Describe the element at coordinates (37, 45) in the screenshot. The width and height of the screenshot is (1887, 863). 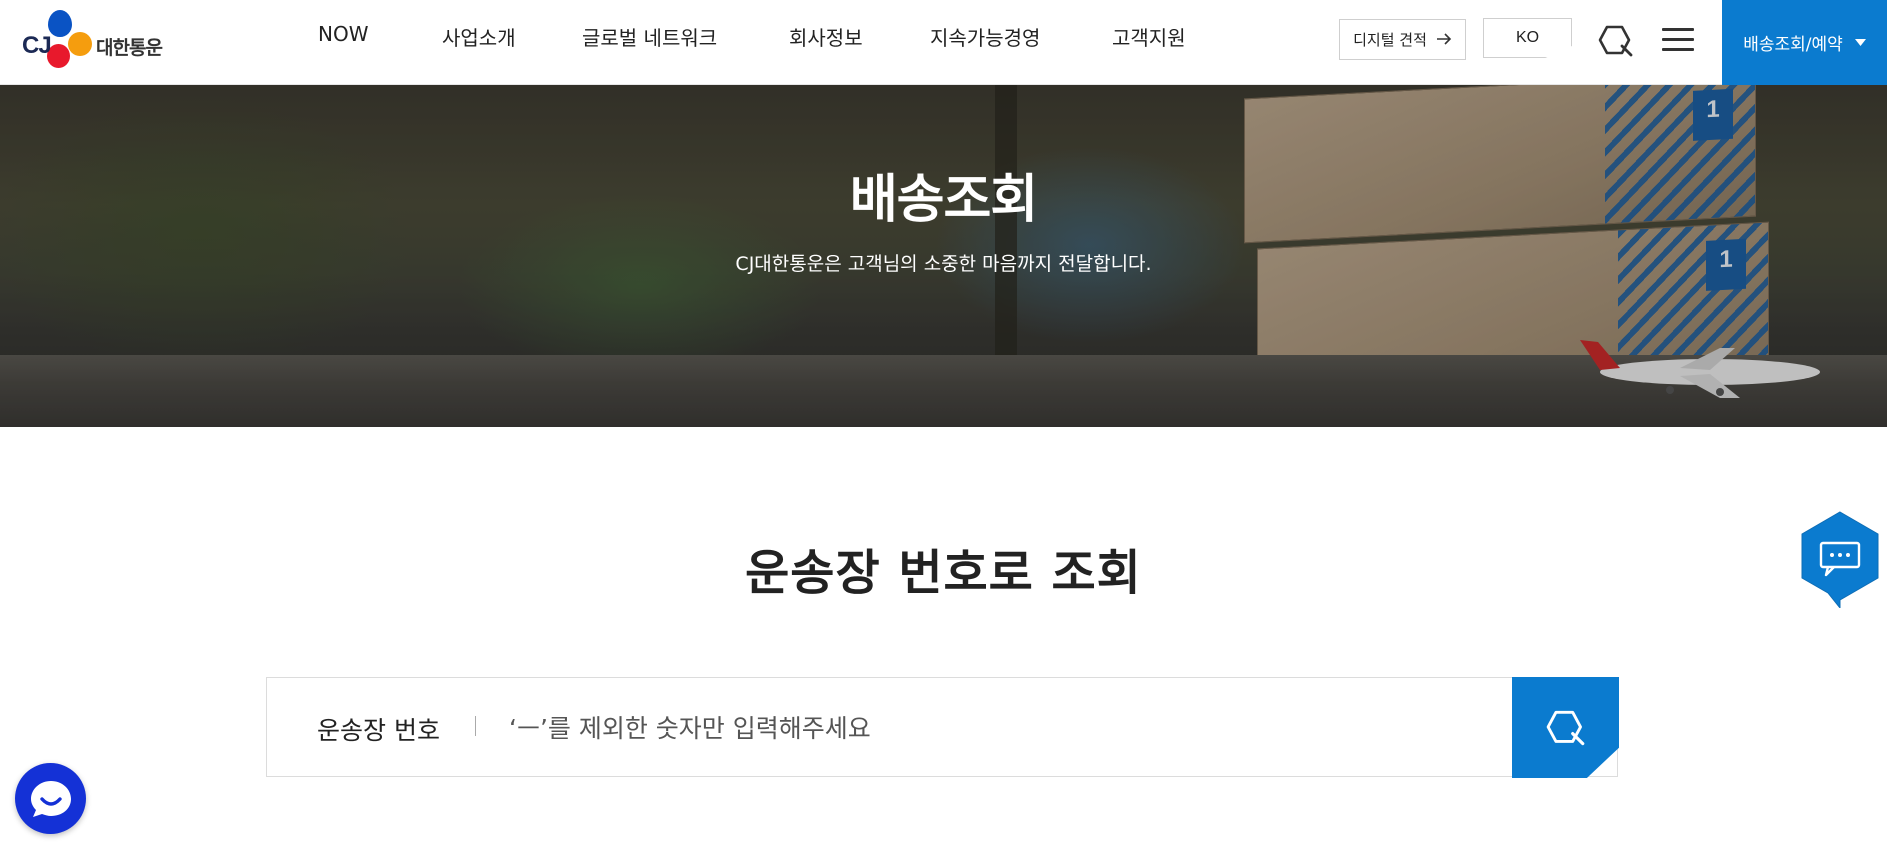
I see `logo-cj-text: CJ` at that location.